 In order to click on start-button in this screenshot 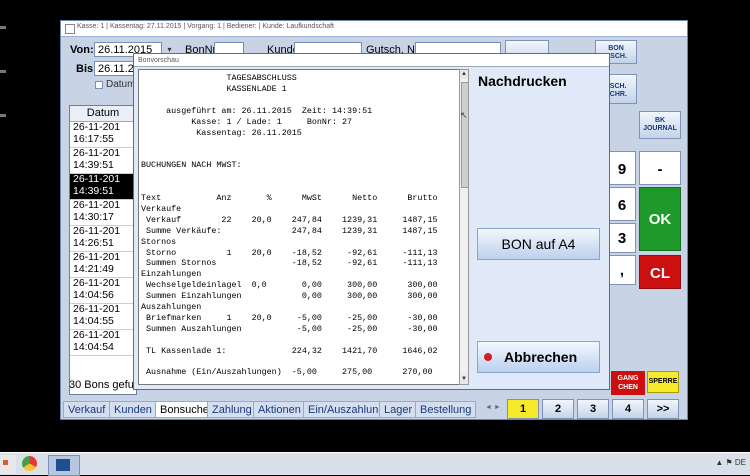, I will do `click(8, 464)`.